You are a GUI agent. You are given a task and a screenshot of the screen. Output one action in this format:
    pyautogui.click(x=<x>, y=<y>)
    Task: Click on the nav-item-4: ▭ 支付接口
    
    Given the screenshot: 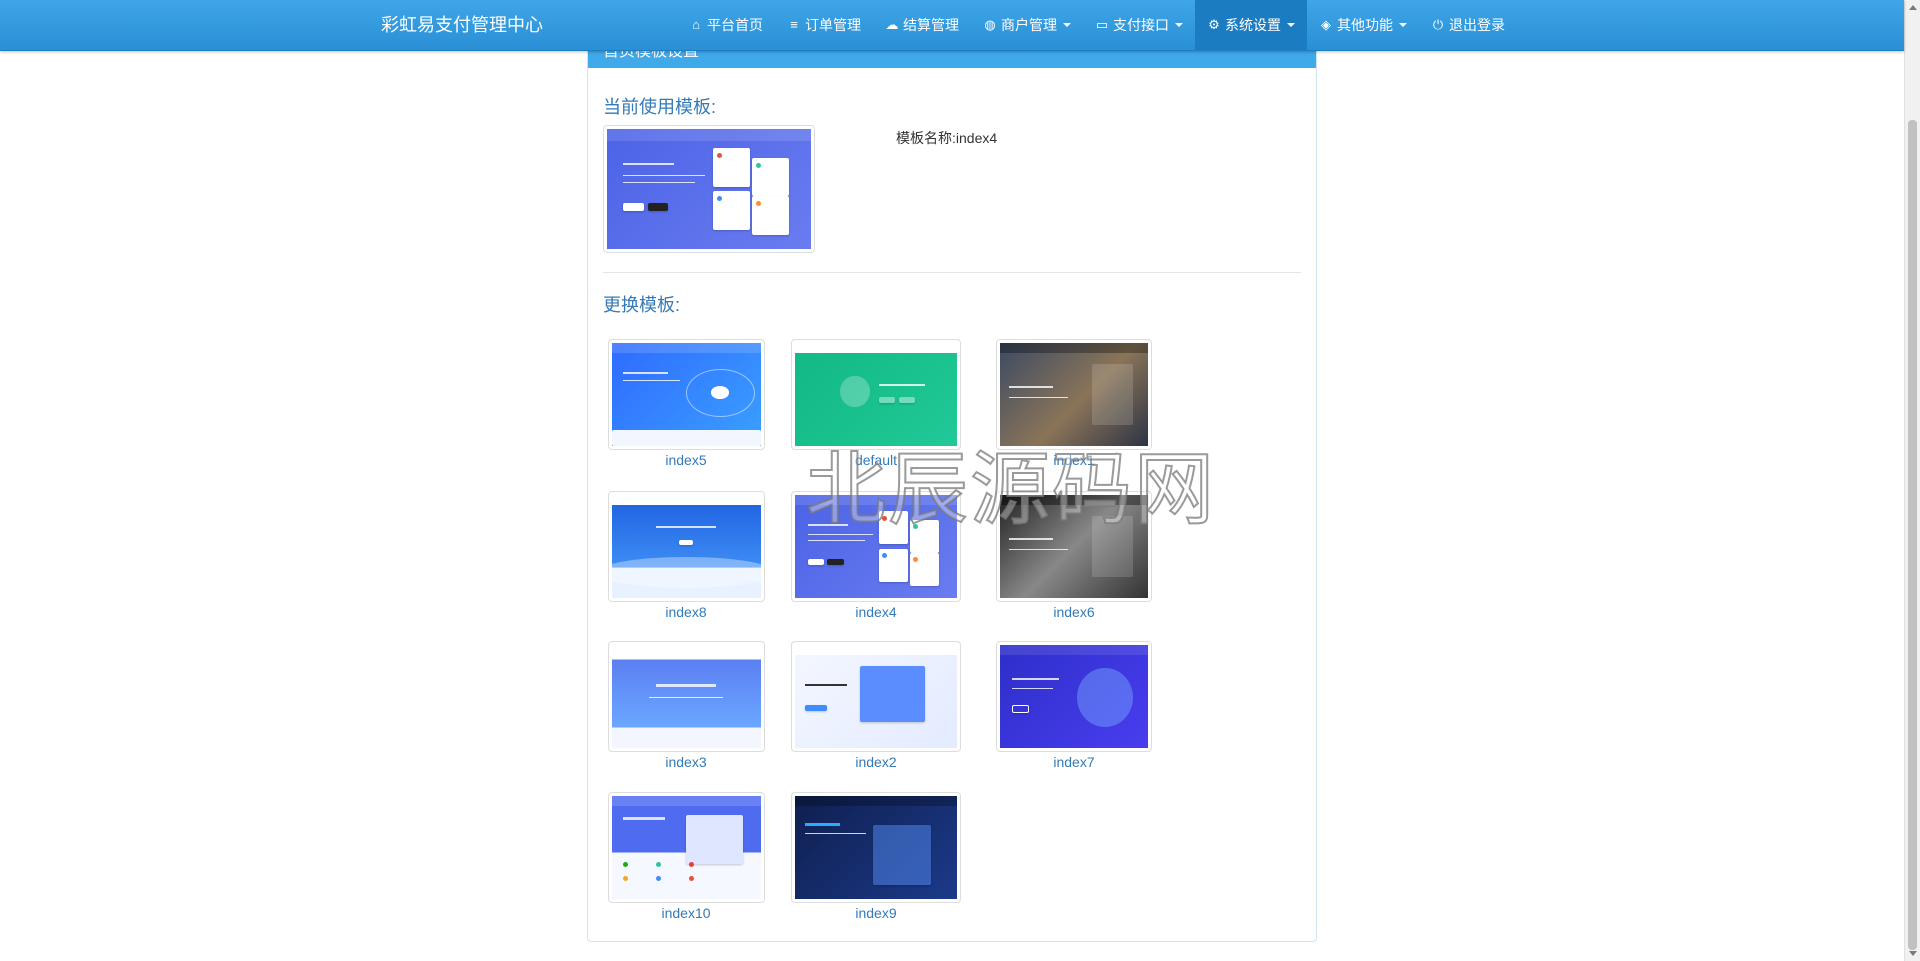 What is the action you would take?
    pyautogui.click(x=1139, y=25)
    